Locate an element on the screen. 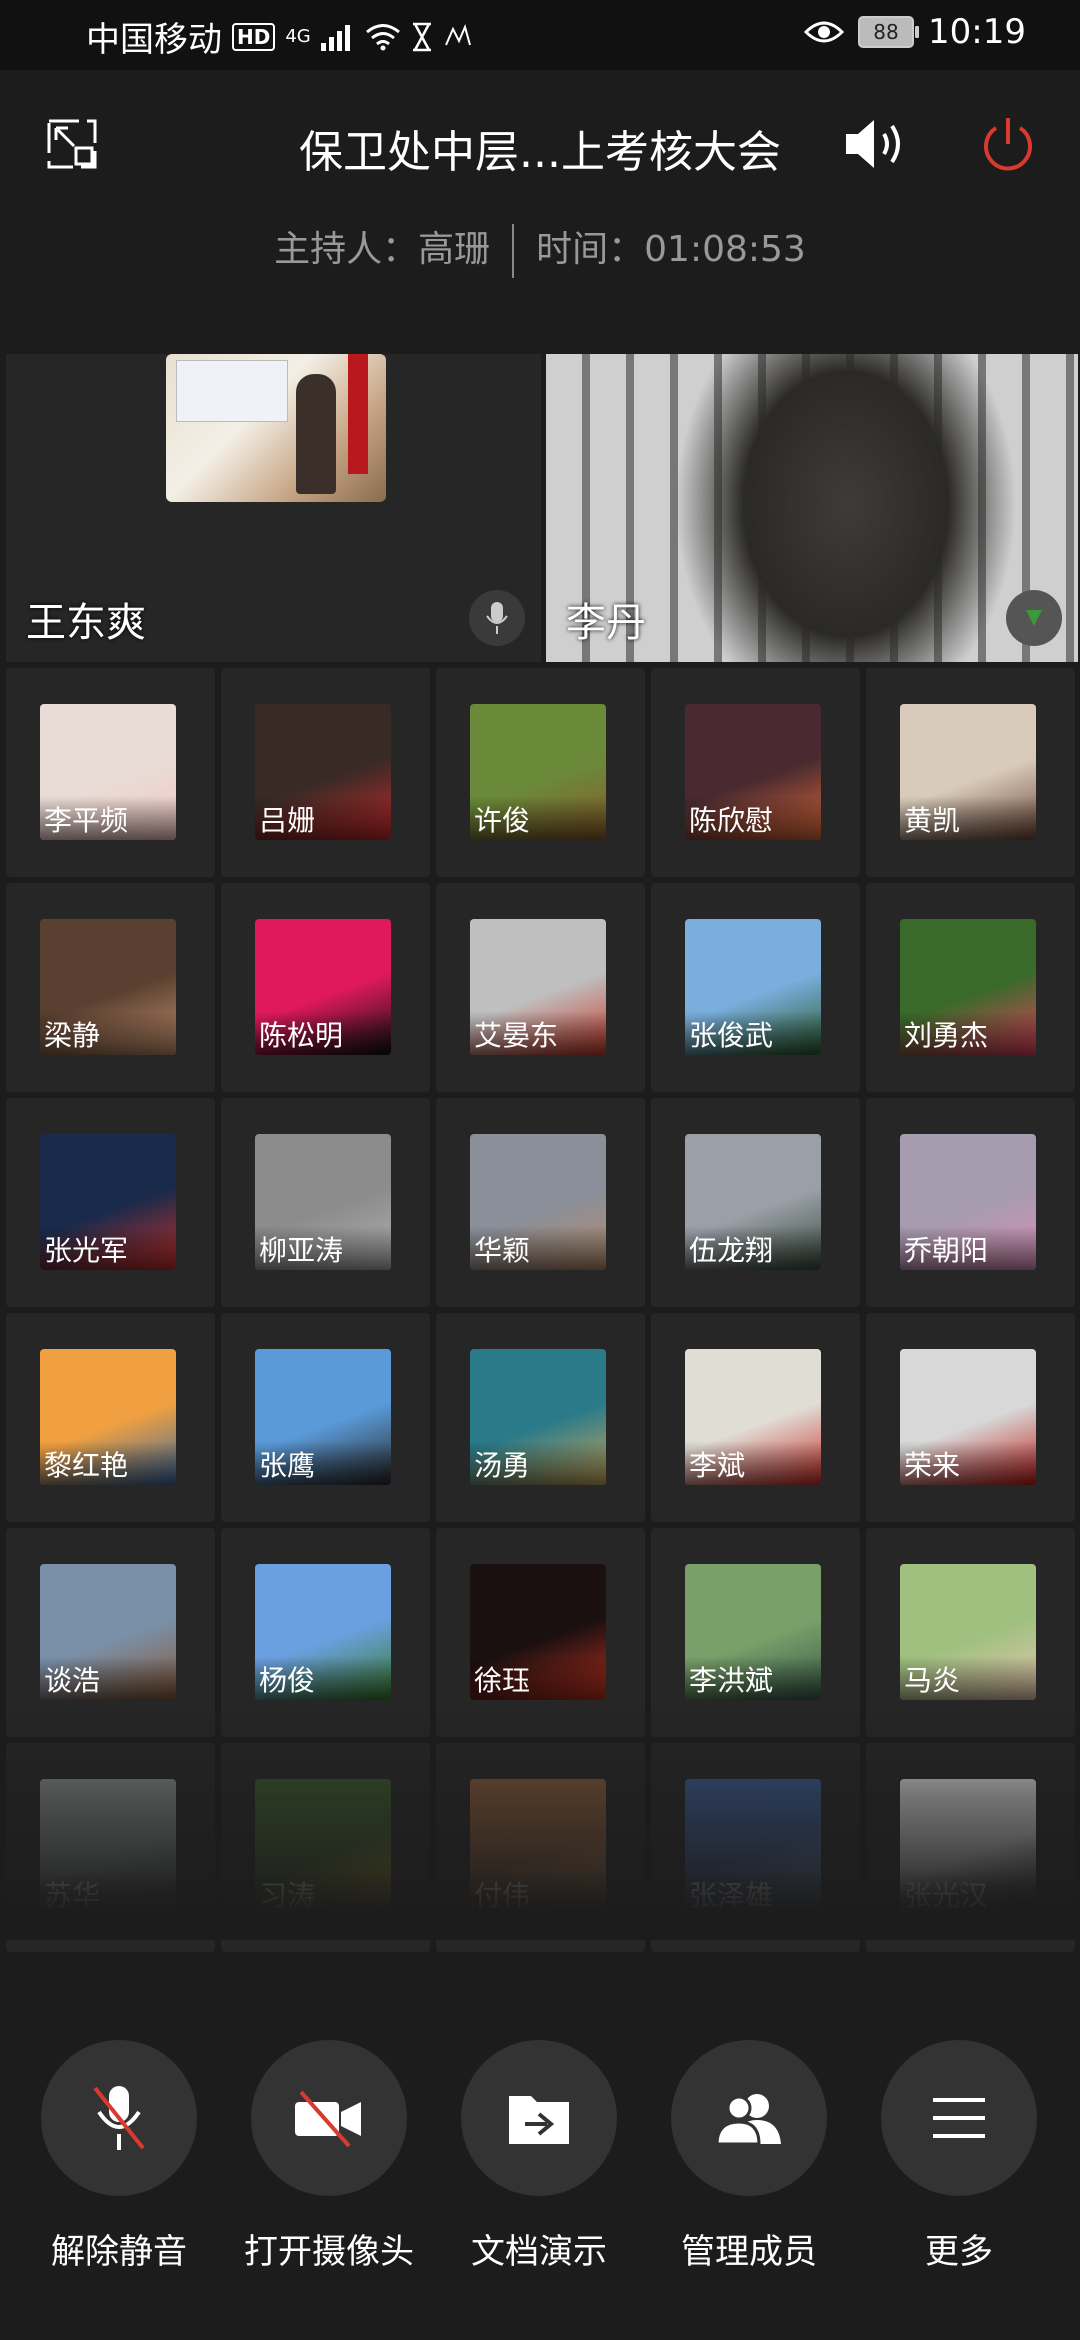 The width and height of the screenshot is (1080, 2340). participant-tile: 华颖 is located at coordinates (540, 1202).